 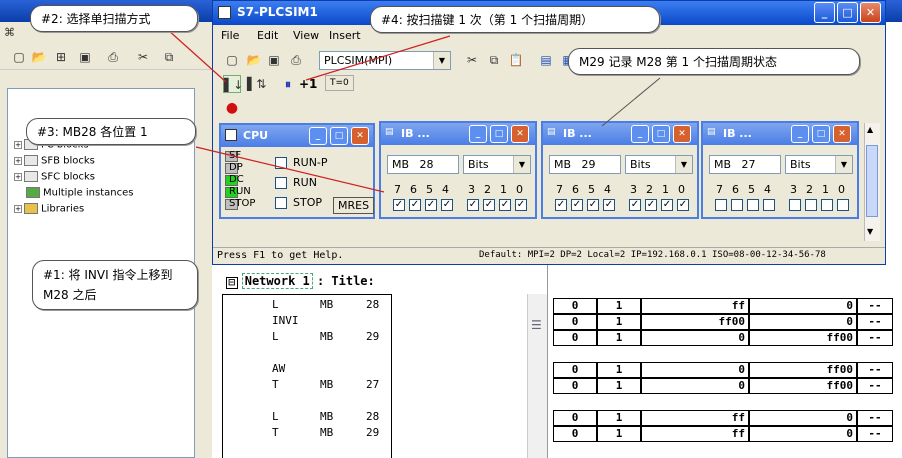 What do you see at coordinates (515, 19) in the screenshot?
I see `callout-scan-key: #4: 按扫描键 1 次（第 1 个扫描周期）` at bounding box center [515, 19].